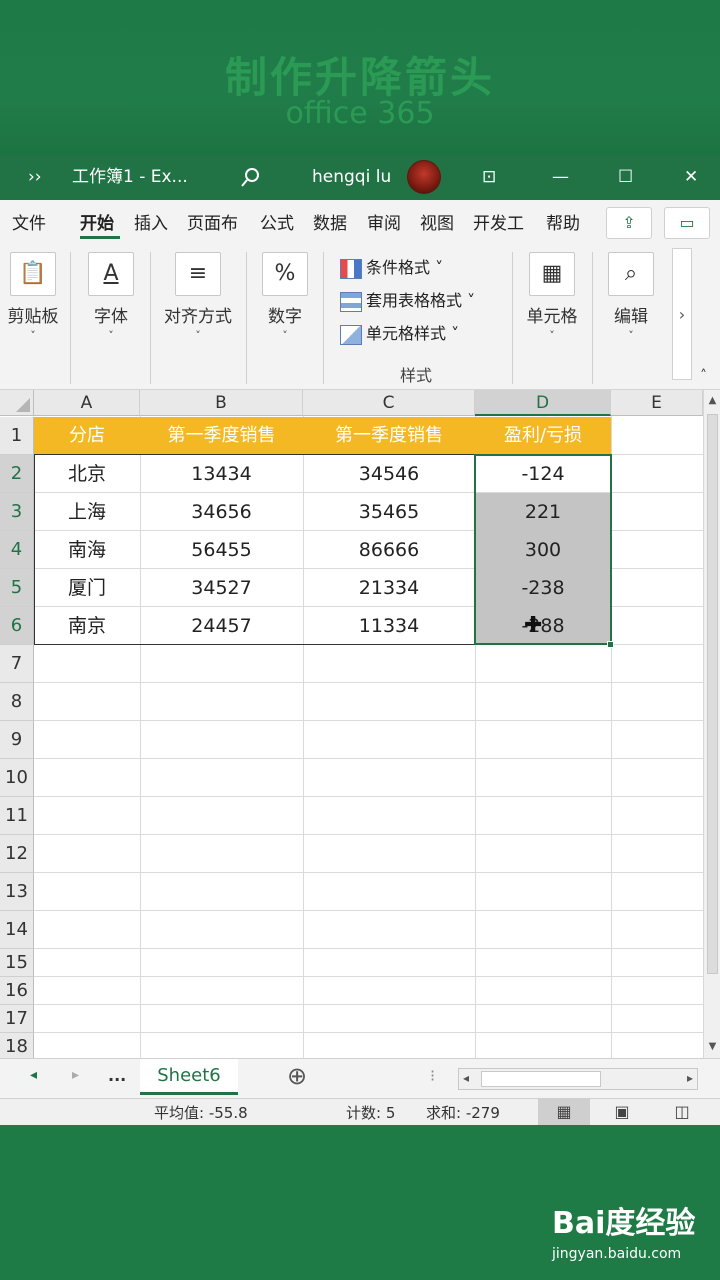 The width and height of the screenshot is (720, 1280). I want to click on maximize-button: ☐, so click(625, 177).